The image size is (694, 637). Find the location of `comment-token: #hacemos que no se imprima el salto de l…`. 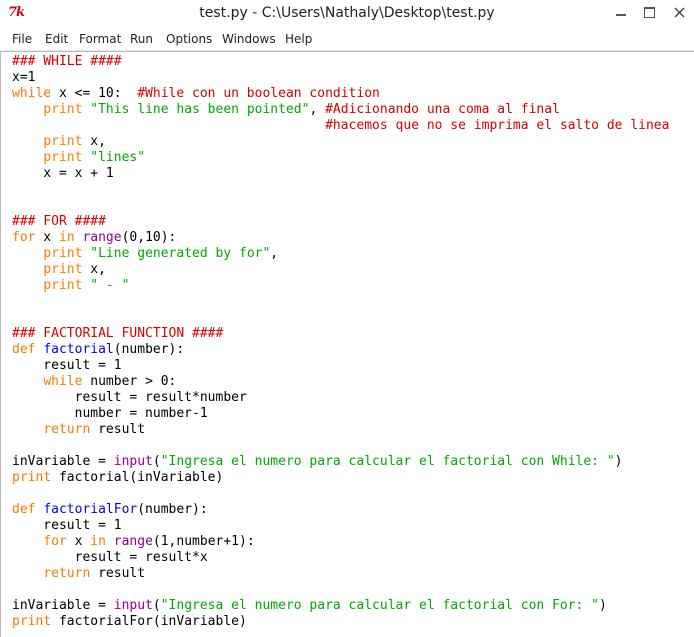

comment-token: #hacemos que no se imprima el salto de l… is located at coordinates (497, 125).